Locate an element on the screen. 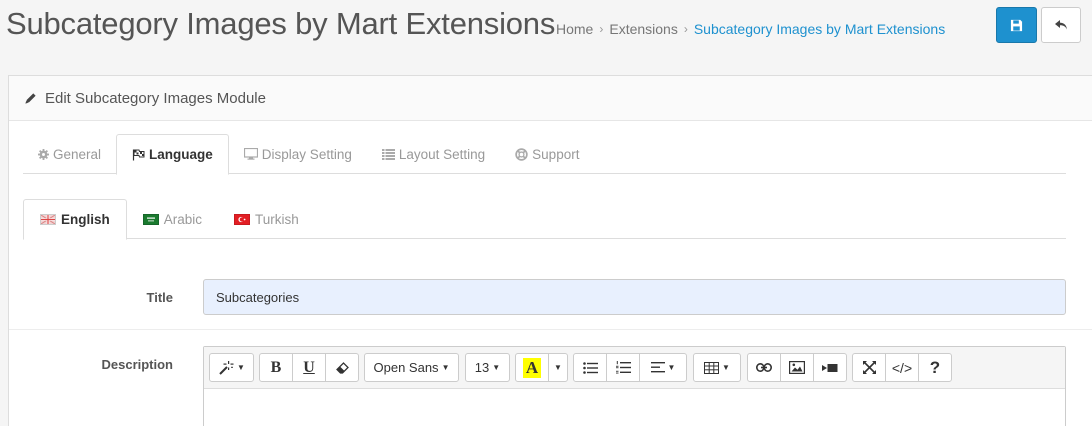 This screenshot has width=1092, height=426. form-divider is located at coordinates (550, 329).